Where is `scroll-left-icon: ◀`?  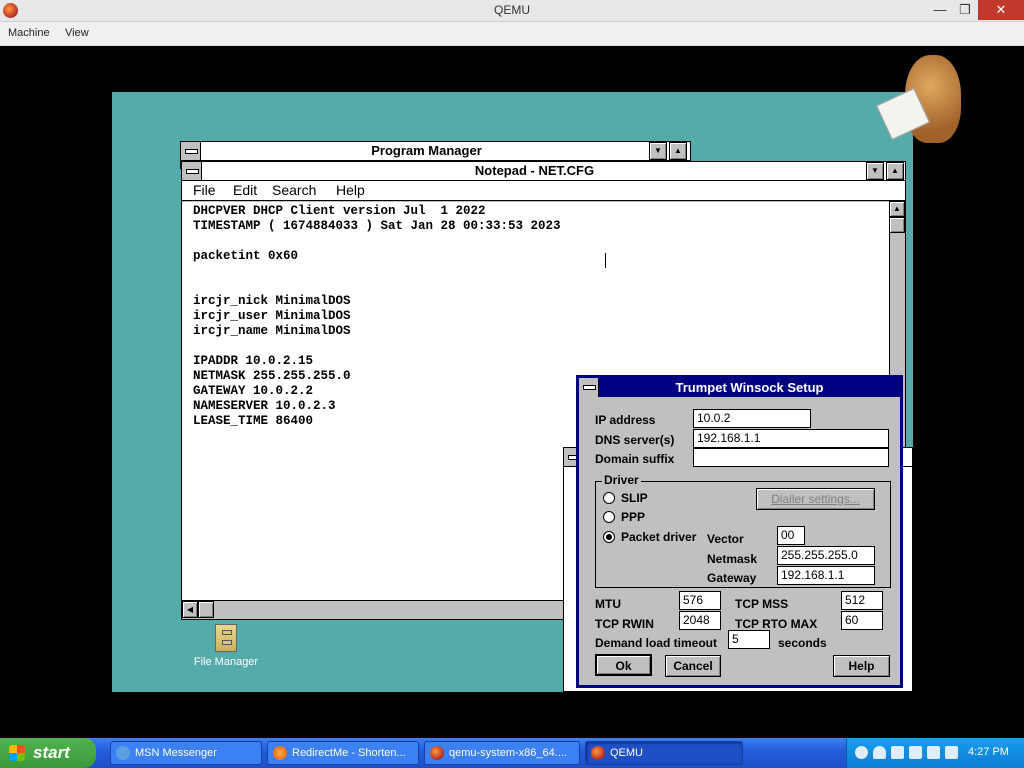
scroll-left-icon: ◀ is located at coordinates (190, 609).